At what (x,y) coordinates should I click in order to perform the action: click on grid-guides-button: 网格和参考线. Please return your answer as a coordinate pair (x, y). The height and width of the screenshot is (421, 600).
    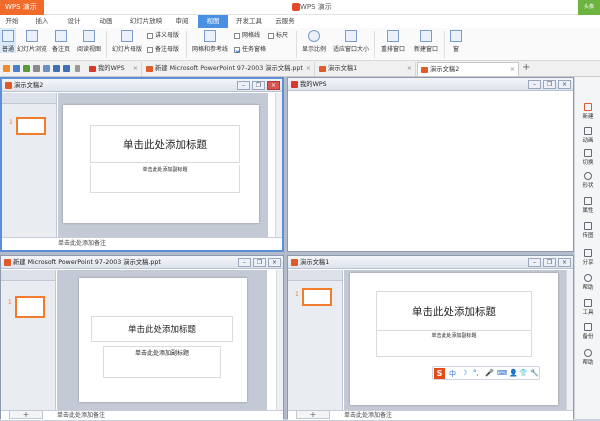
    Looking at the image, I should click on (210, 40).